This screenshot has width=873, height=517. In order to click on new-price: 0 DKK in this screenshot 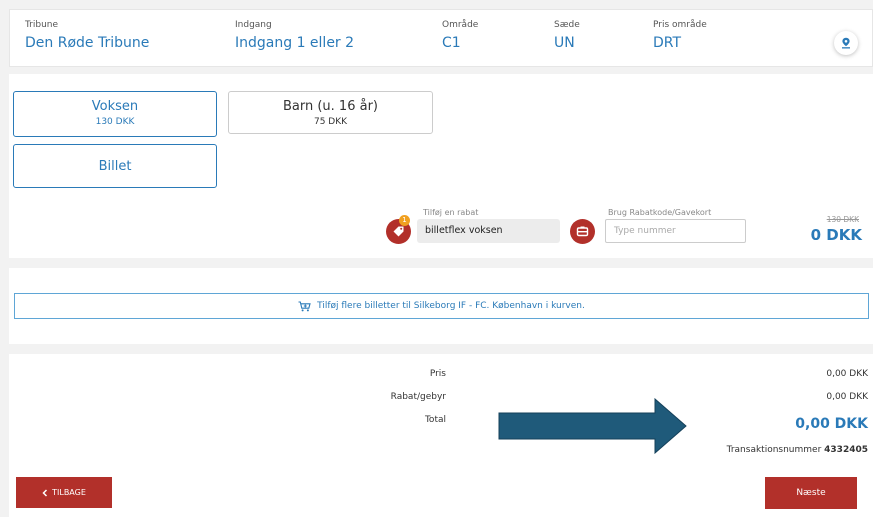, I will do `click(836, 235)`.